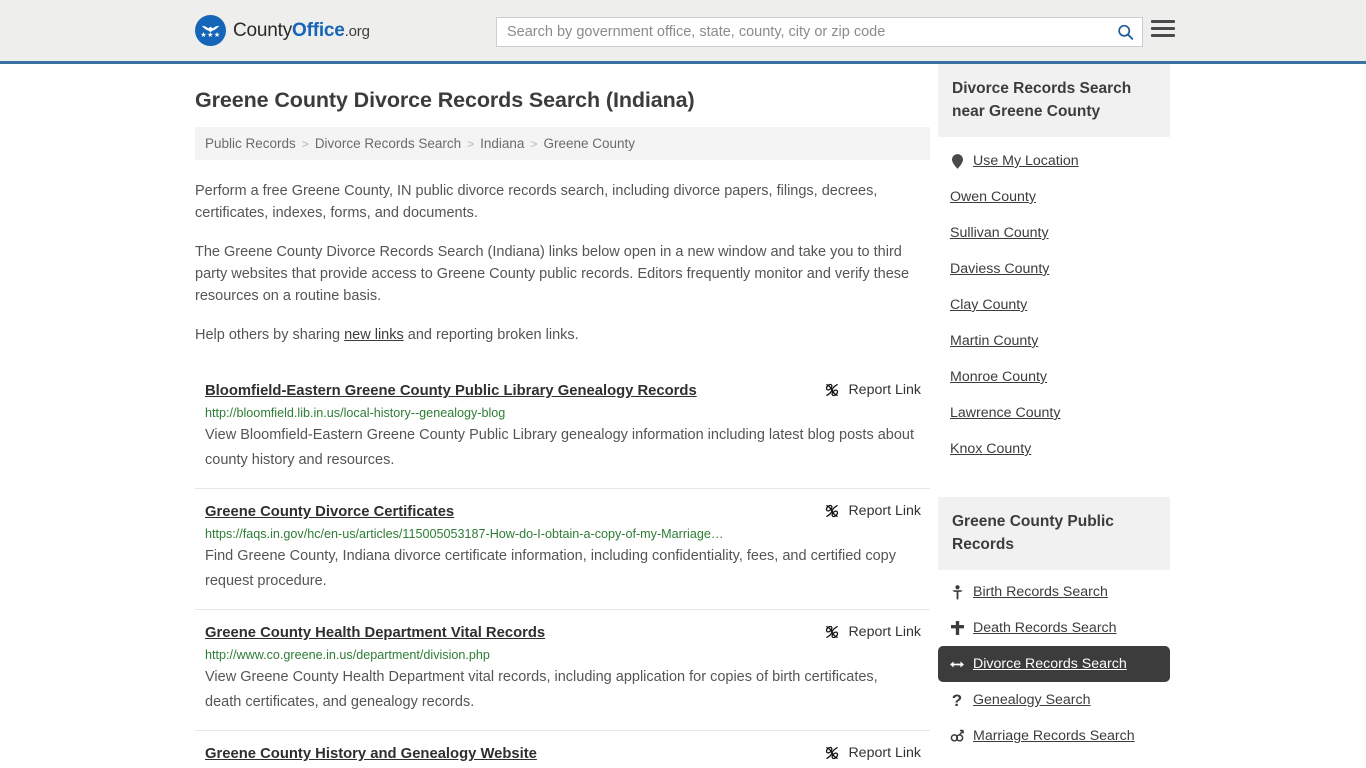 The image size is (1366, 768). What do you see at coordinates (318, 30) in the screenshot?
I see `logo-part-office: Office` at bounding box center [318, 30].